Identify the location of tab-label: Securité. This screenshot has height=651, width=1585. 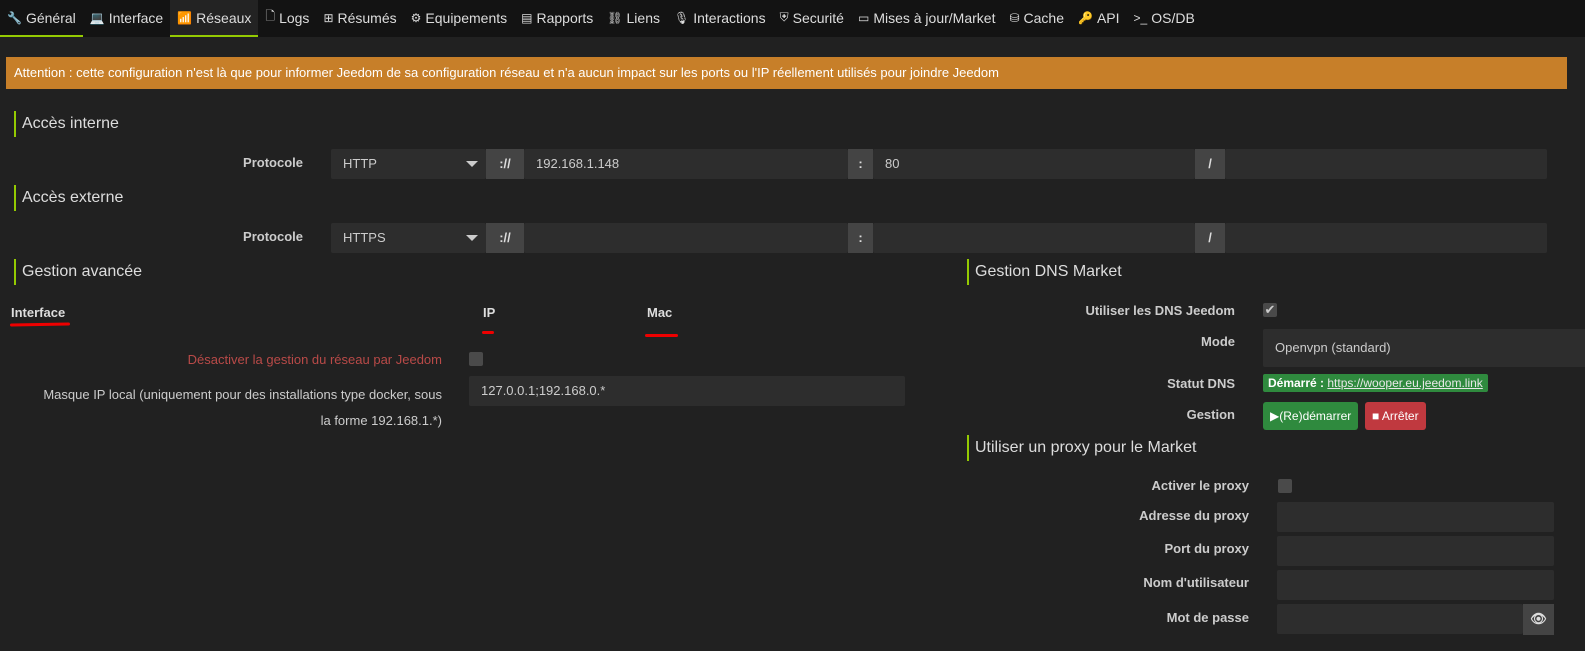
(818, 17).